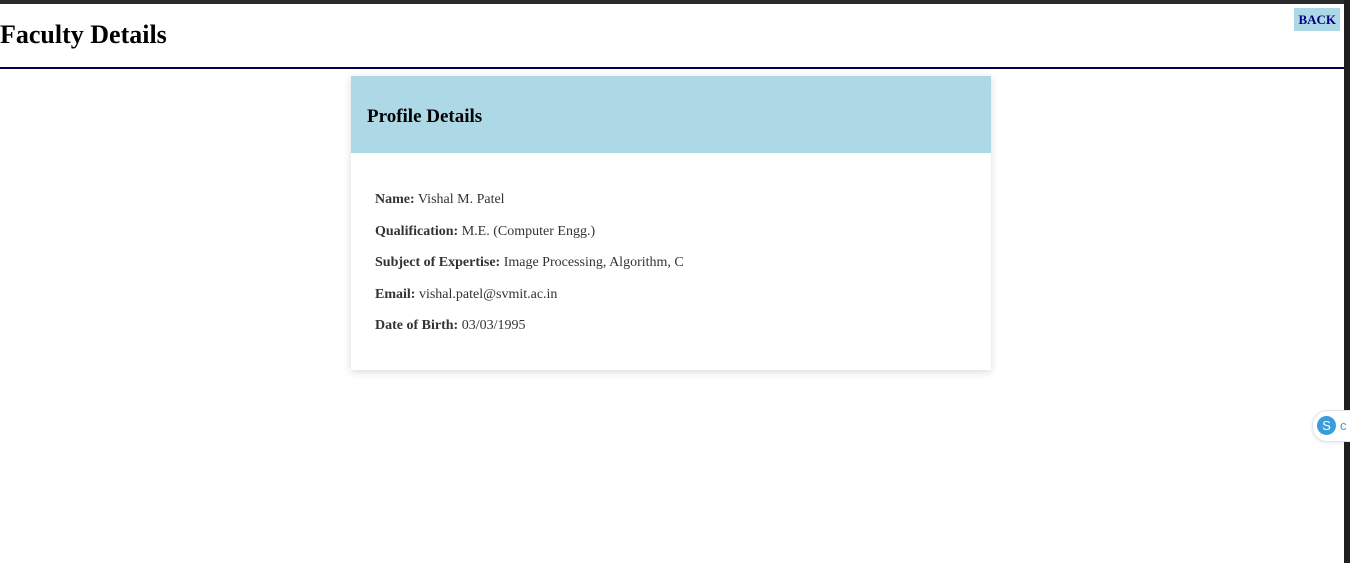 Image resolution: width=1350 pixels, height=563 pixels. Describe the element at coordinates (425, 116) in the screenshot. I see `profile-card-title: Profile Details` at that location.